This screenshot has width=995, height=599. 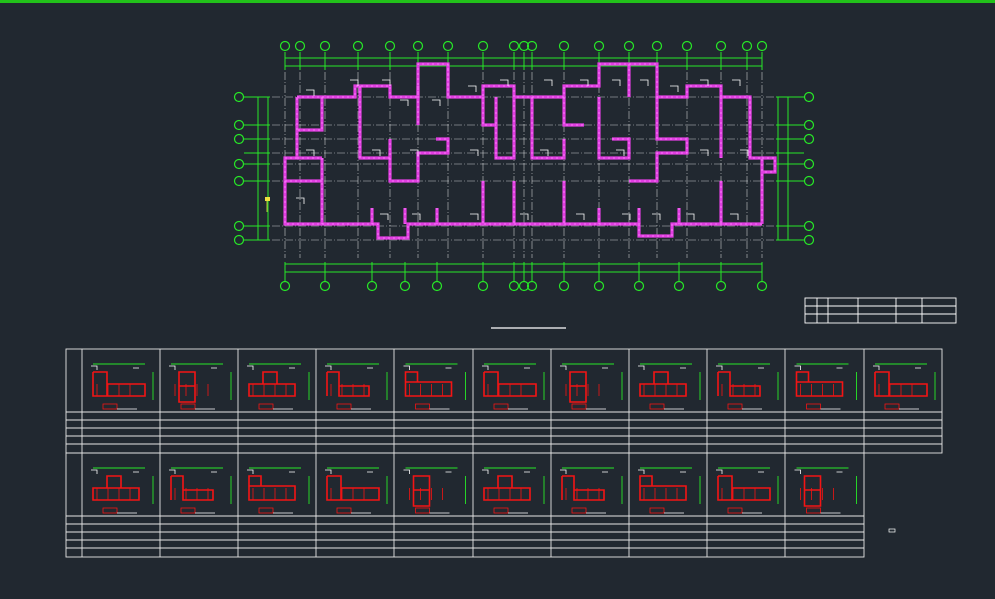 I want to click on section-marker, so click(x=267, y=199).